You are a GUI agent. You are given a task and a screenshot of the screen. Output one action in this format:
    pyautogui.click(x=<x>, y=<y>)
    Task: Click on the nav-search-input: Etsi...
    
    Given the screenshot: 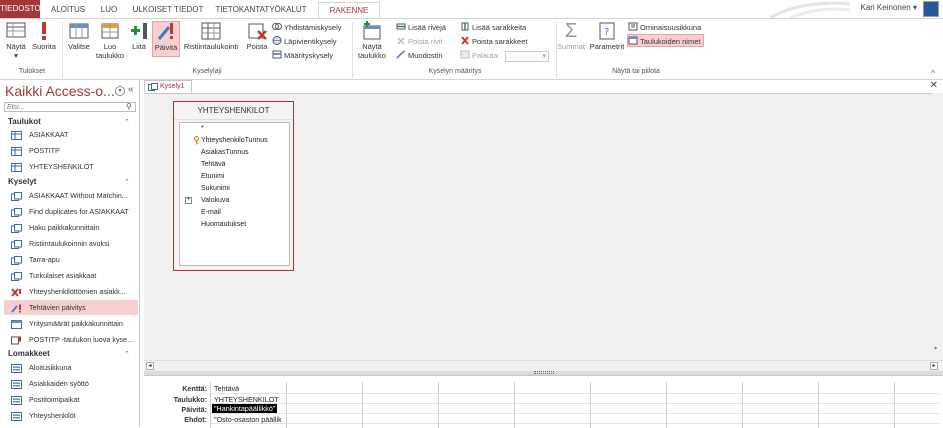 What is the action you would take?
    pyautogui.click(x=70, y=107)
    